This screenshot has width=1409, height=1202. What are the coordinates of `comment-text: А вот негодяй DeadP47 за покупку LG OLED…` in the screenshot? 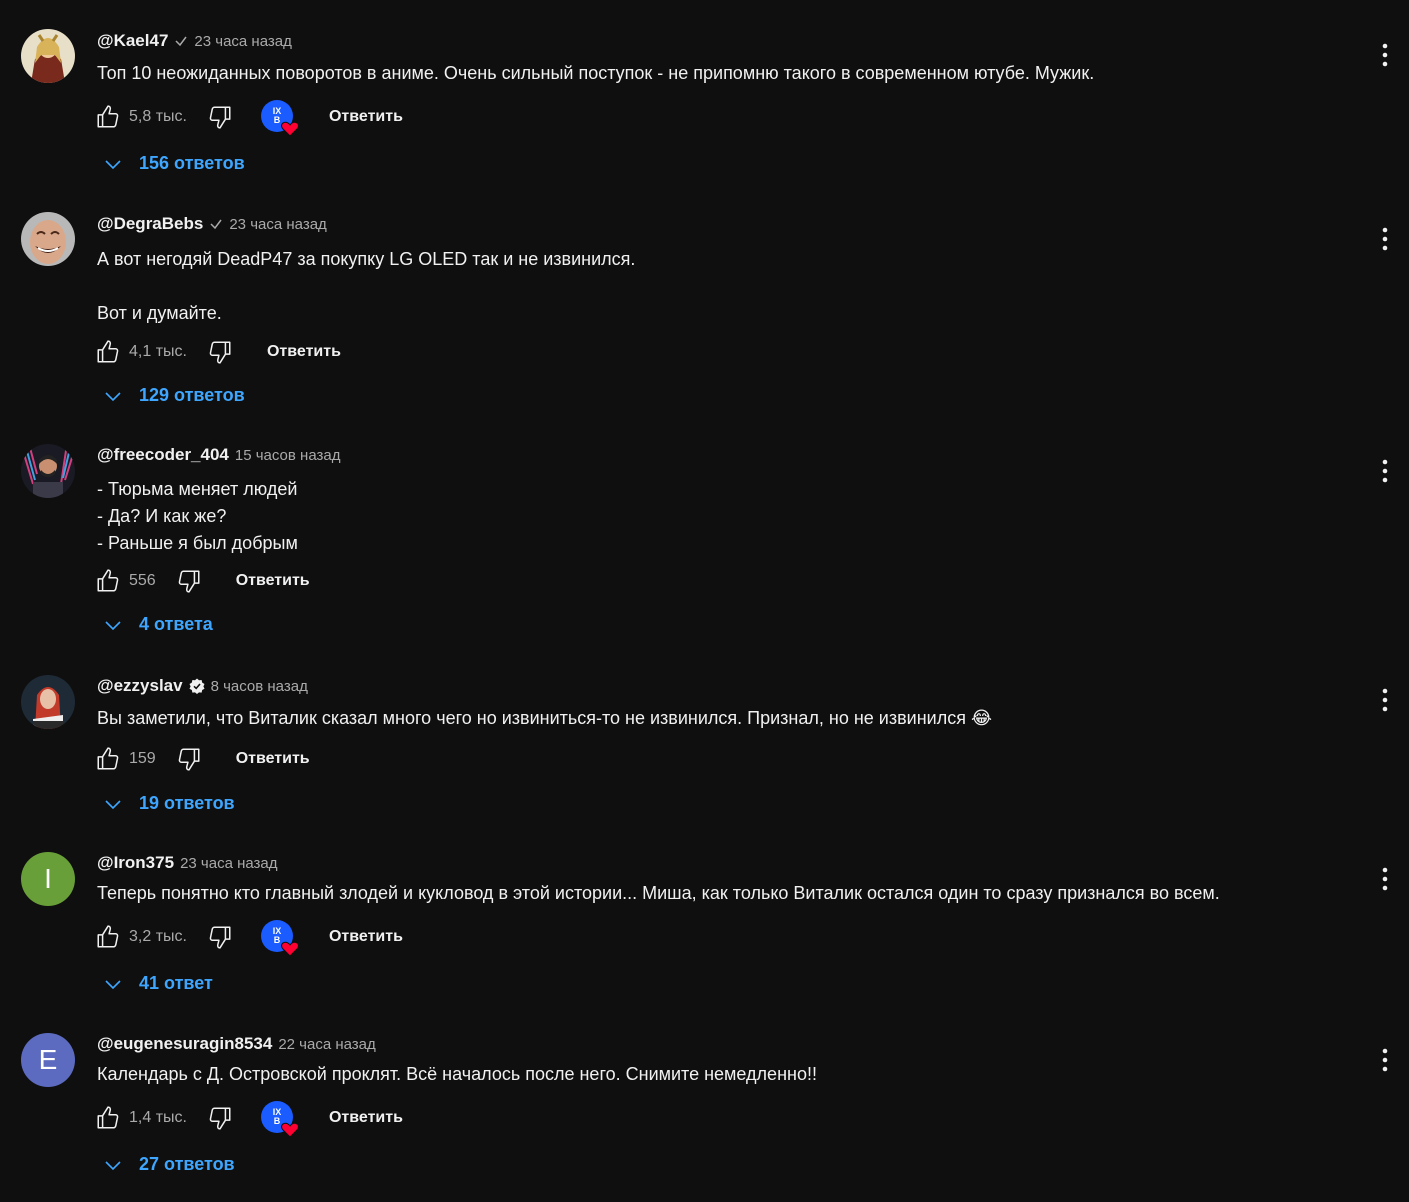 It's located at (366, 286).